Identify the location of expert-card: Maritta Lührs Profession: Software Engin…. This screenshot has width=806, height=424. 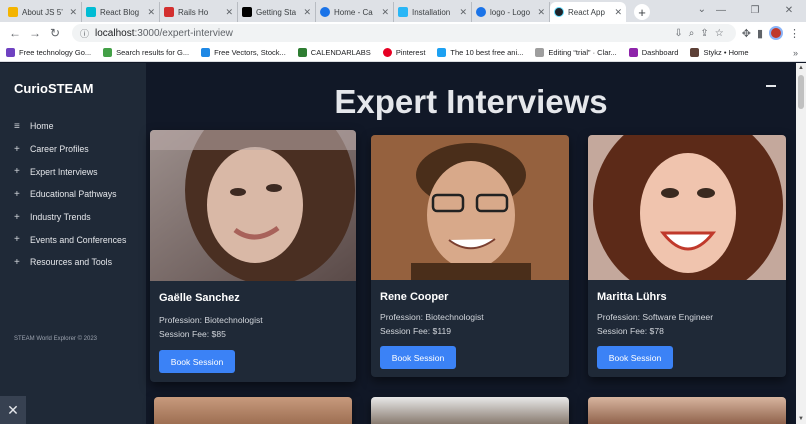
(687, 256).